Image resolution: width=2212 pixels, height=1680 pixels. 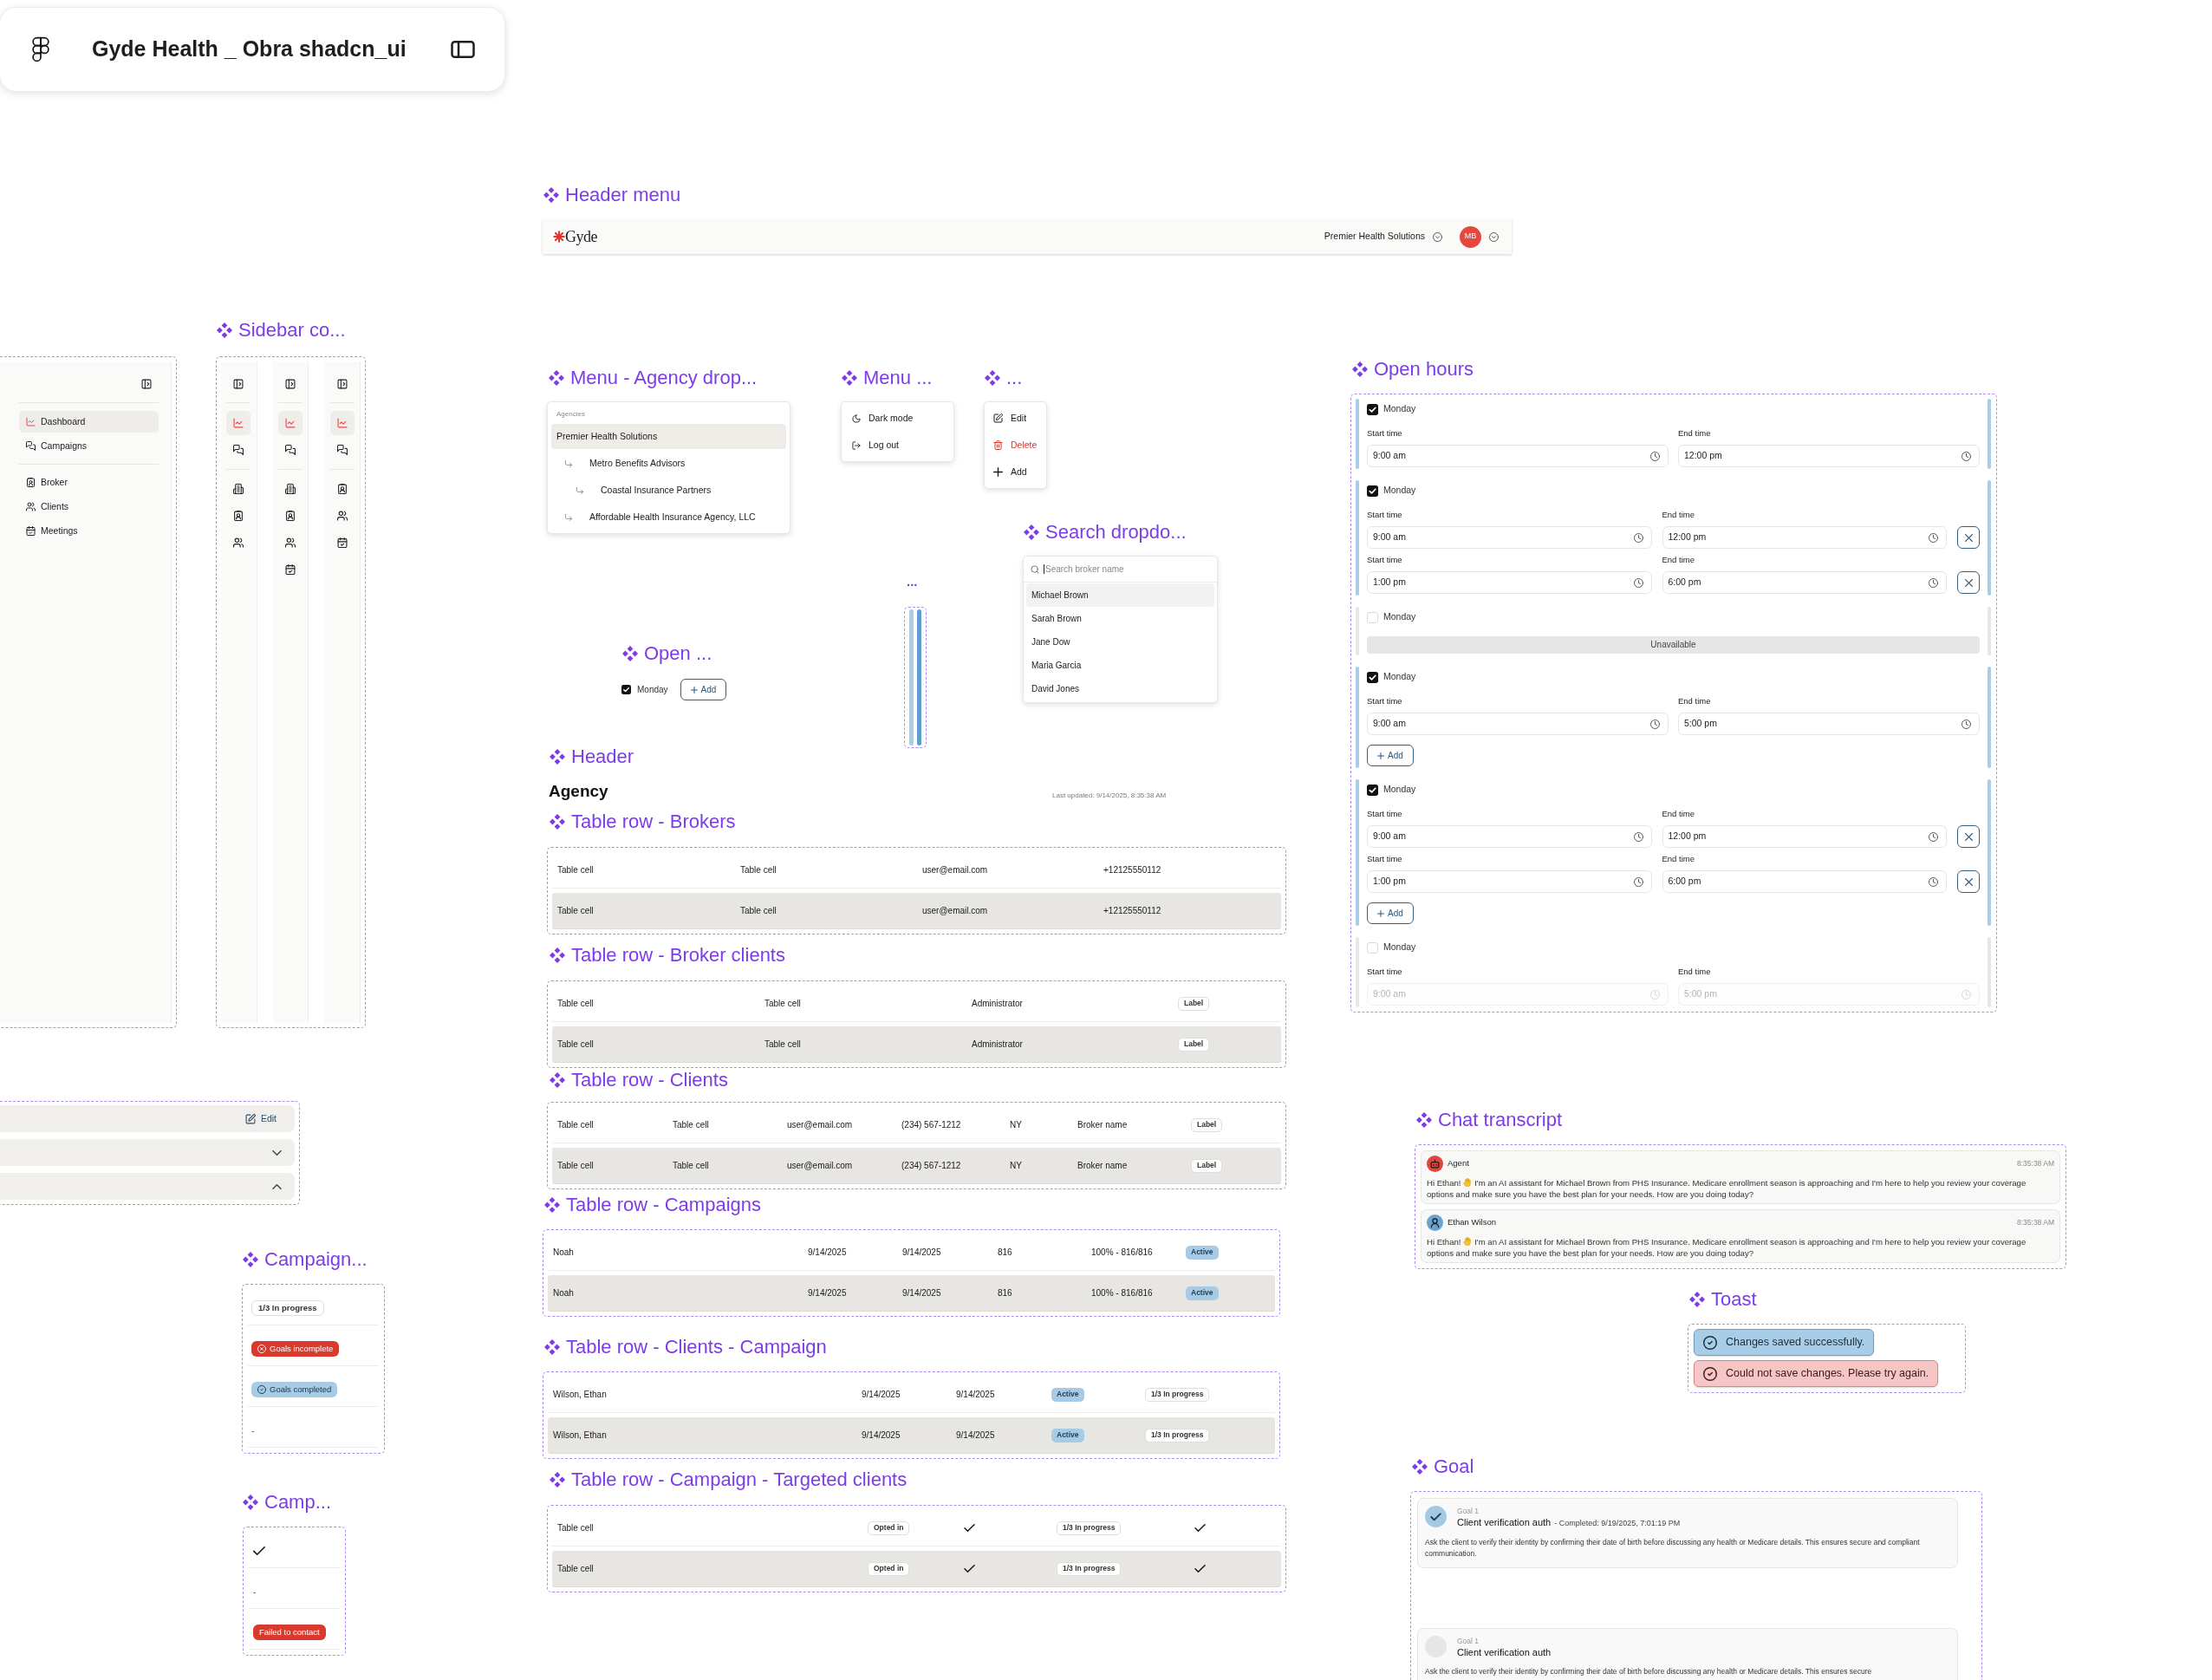 I want to click on sidebar-item: Meetings, so click(x=89, y=531).